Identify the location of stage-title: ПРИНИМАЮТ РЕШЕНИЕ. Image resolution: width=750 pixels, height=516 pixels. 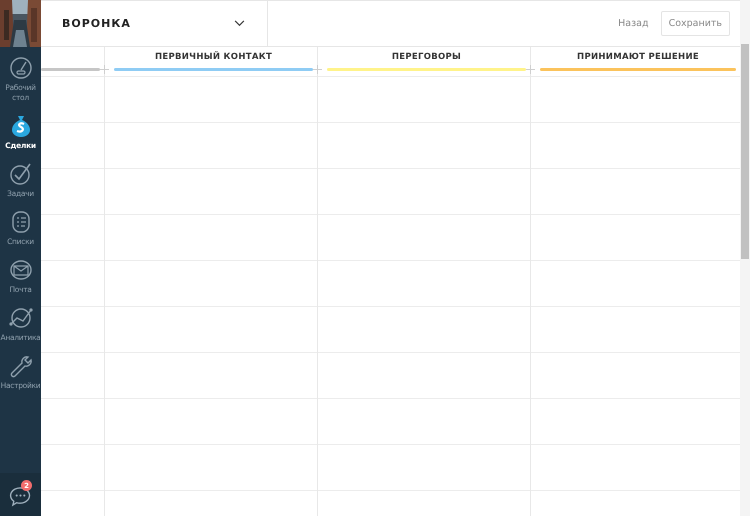
(638, 57).